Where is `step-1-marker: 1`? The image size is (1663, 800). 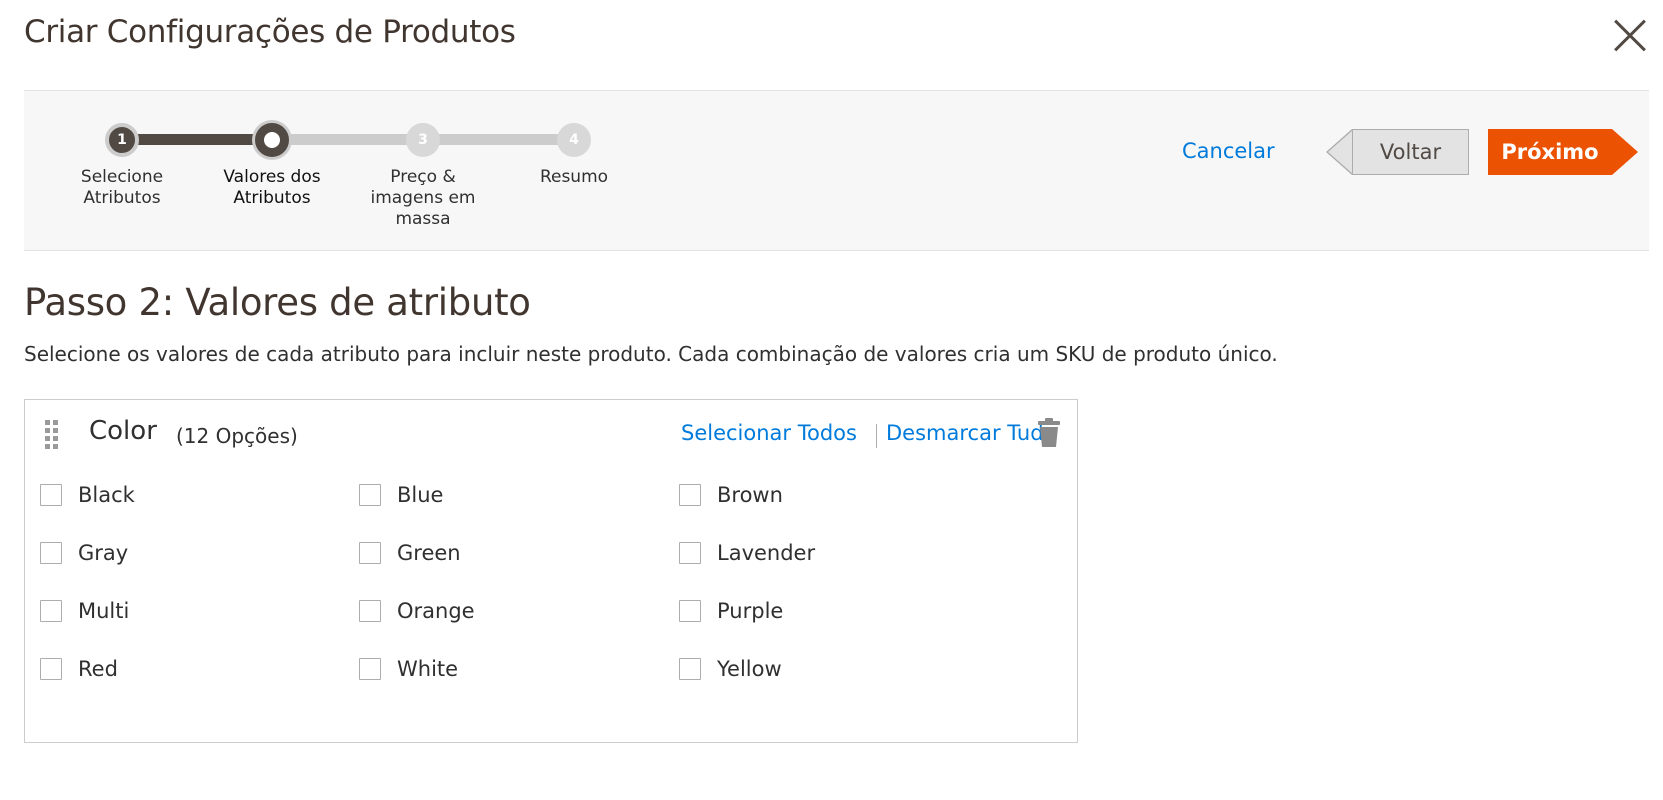 step-1-marker: 1 is located at coordinates (122, 140).